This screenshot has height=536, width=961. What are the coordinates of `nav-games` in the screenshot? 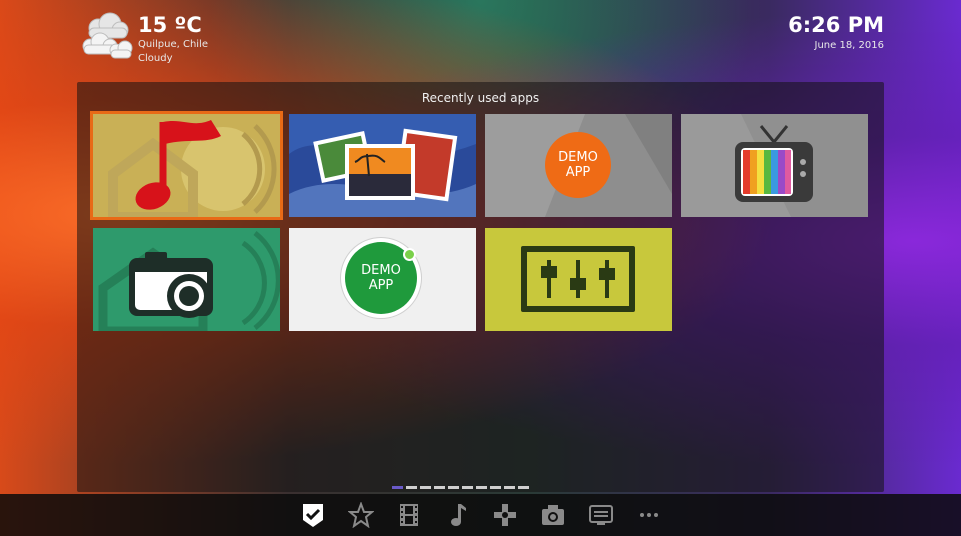 It's located at (505, 515).